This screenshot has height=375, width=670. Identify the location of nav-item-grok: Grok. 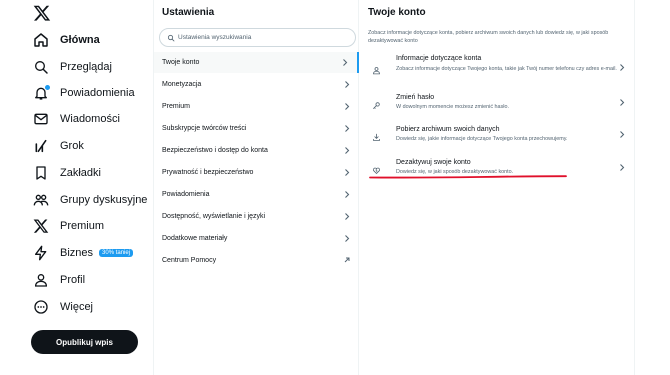
(88, 146).